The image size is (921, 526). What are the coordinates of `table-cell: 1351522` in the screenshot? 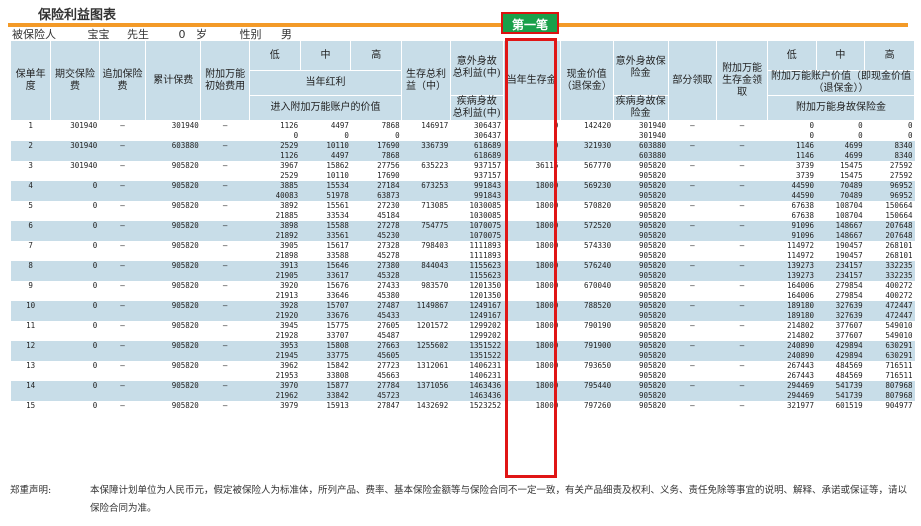 It's located at (477, 346).